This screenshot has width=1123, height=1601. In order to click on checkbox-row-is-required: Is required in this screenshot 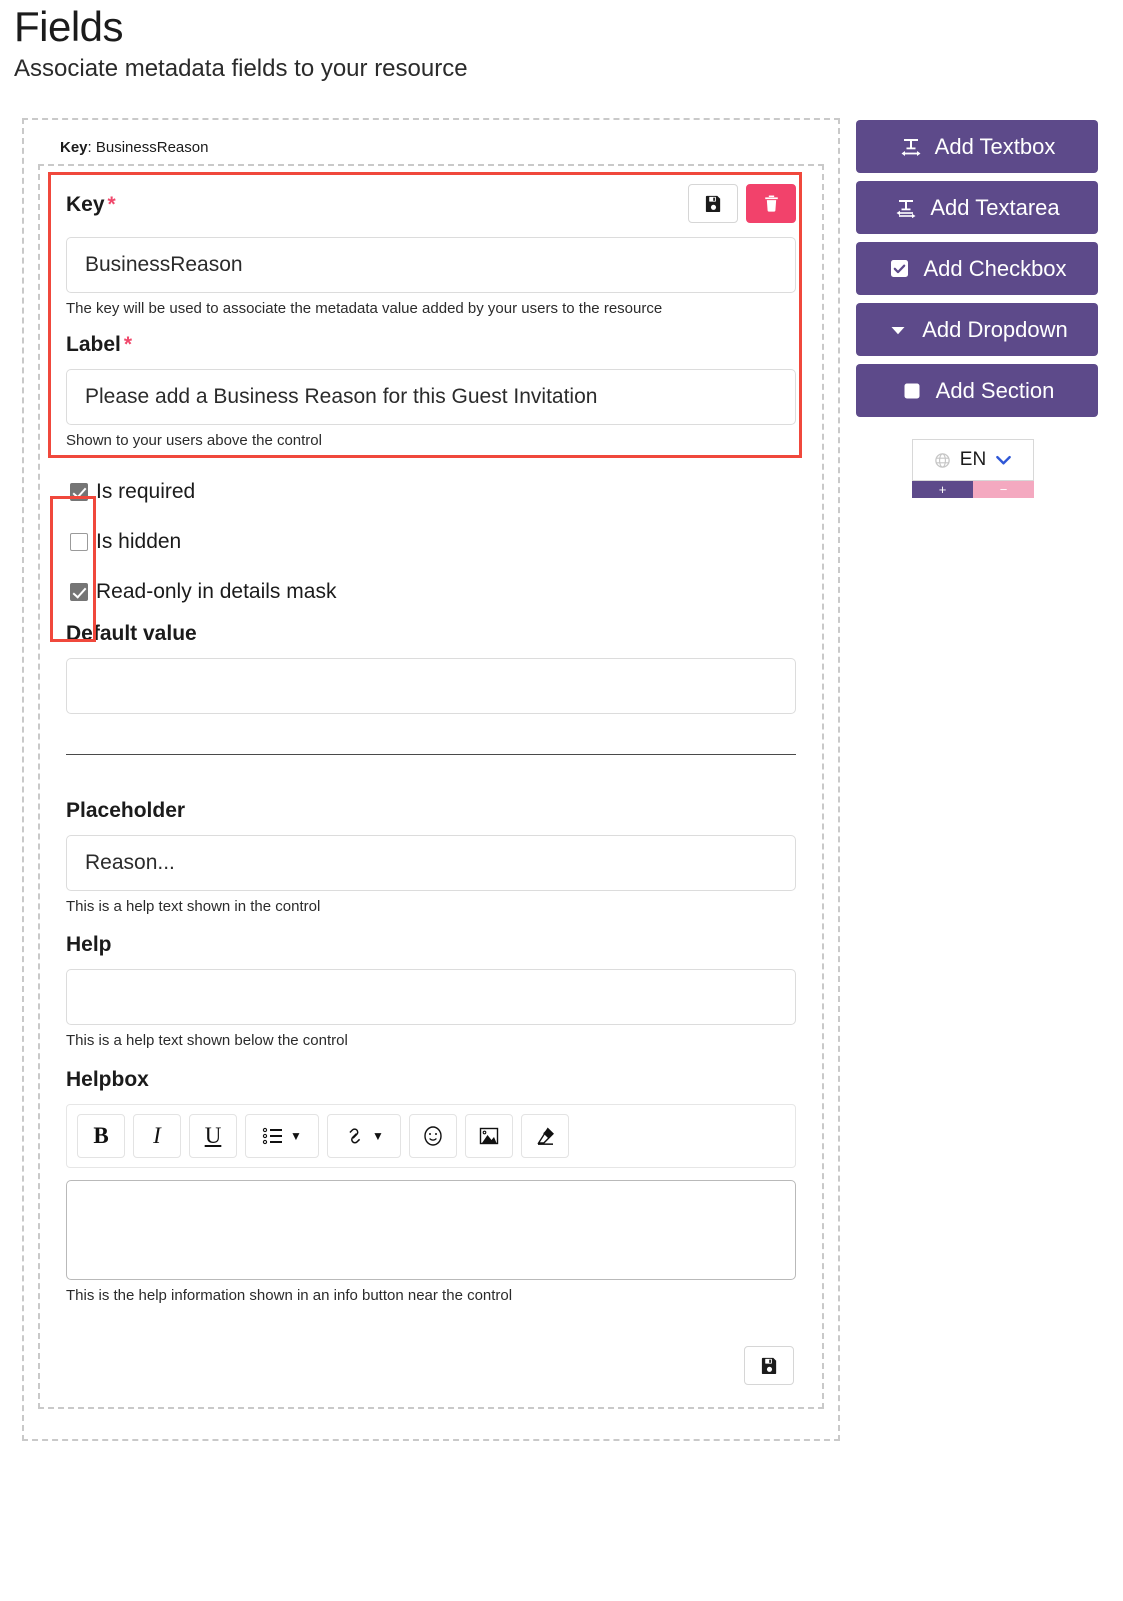, I will do `click(433, 492)`.